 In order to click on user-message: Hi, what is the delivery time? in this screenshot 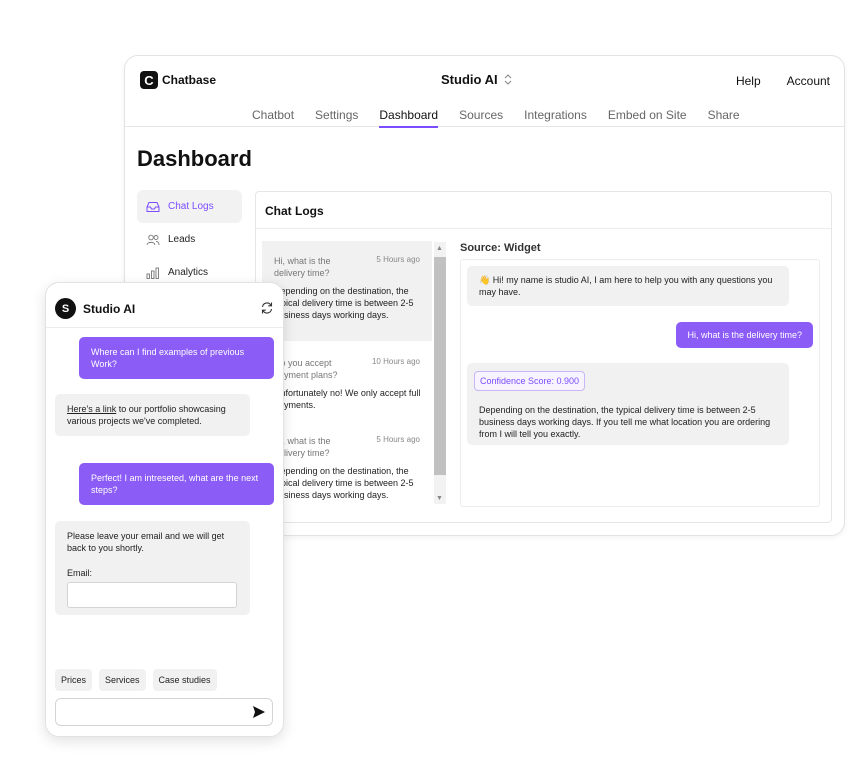, I will do `click(744, 335)`.